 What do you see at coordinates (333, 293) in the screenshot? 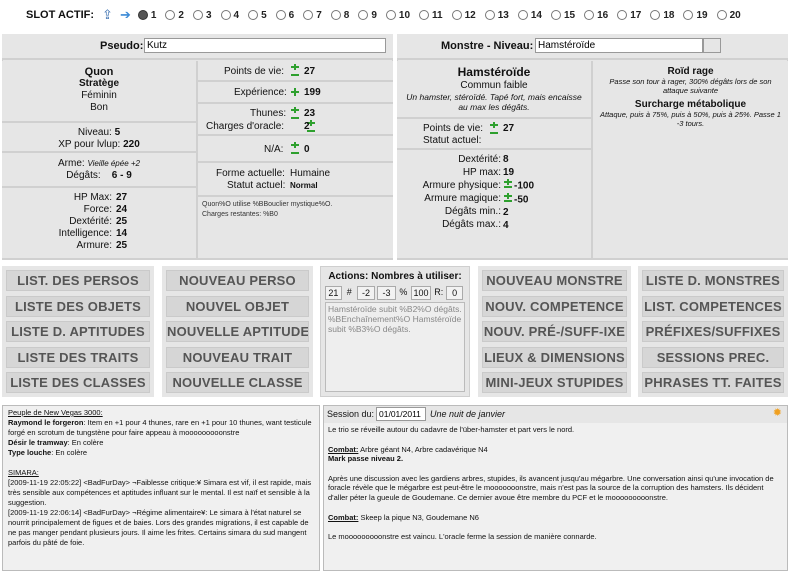
I see `number-input: 21` at bounding box center [333, 293].